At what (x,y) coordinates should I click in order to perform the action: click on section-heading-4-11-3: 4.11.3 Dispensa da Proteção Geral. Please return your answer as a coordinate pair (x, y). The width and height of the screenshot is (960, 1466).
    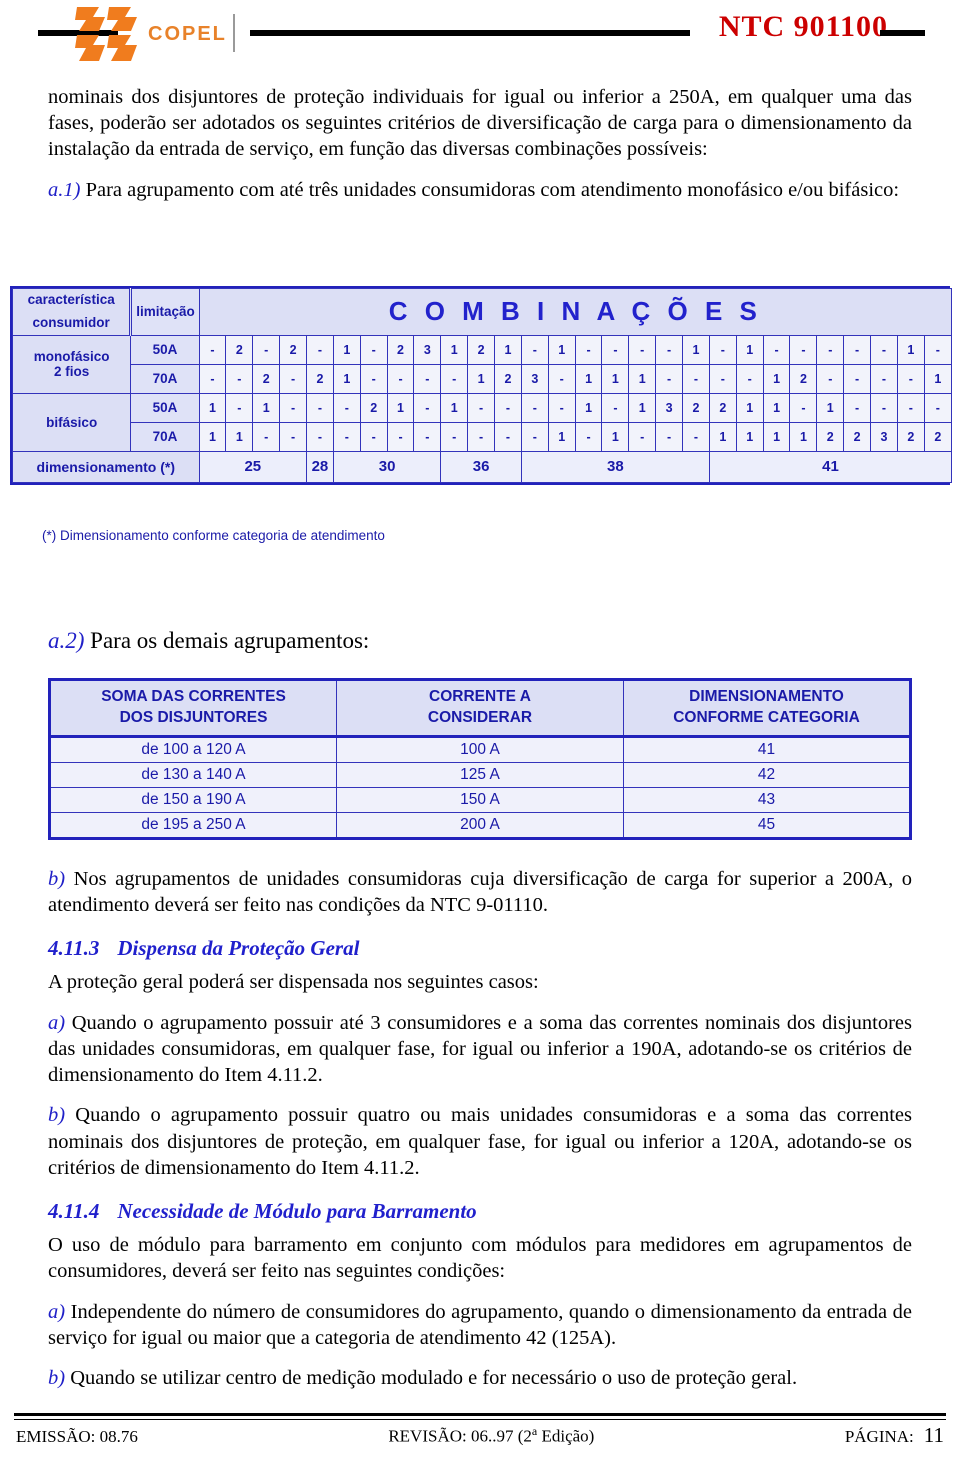
    Looking at the image, I should click on (480, 948).